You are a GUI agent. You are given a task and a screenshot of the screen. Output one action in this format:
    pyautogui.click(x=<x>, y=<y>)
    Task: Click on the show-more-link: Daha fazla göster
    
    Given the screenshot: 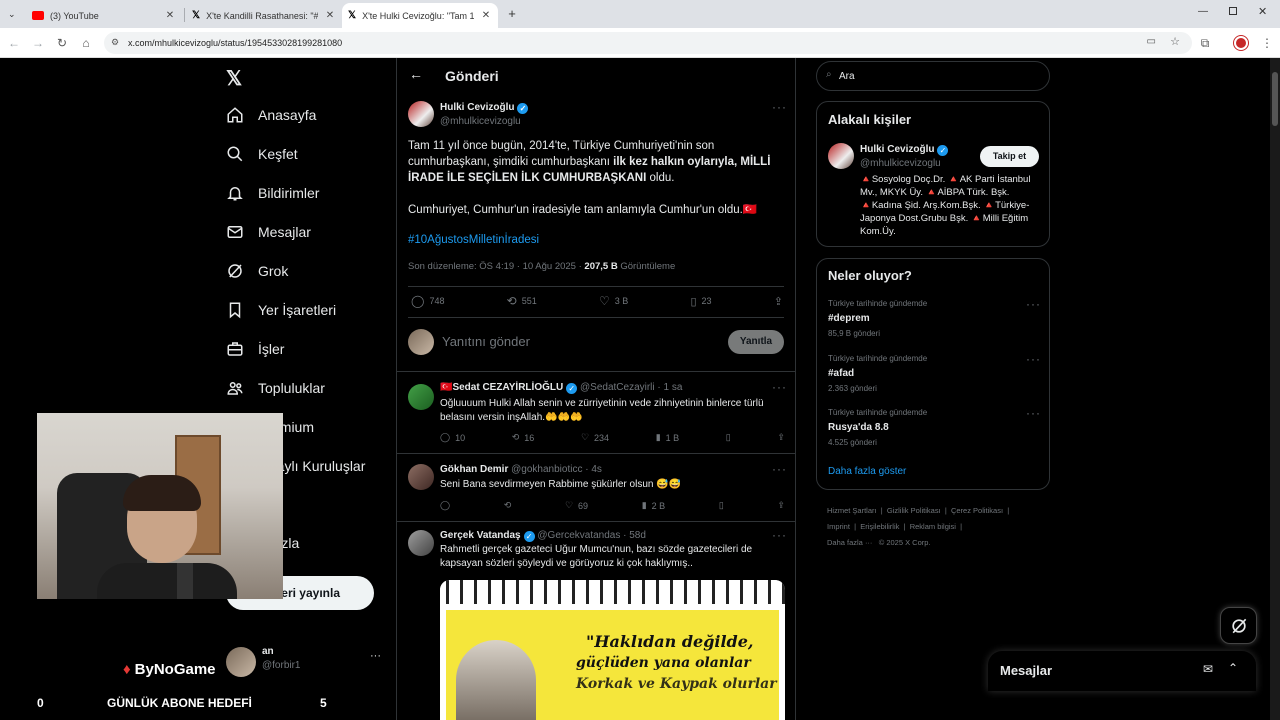 What is the action you would take?
    pyautogui.click(x=867, y=471)
    